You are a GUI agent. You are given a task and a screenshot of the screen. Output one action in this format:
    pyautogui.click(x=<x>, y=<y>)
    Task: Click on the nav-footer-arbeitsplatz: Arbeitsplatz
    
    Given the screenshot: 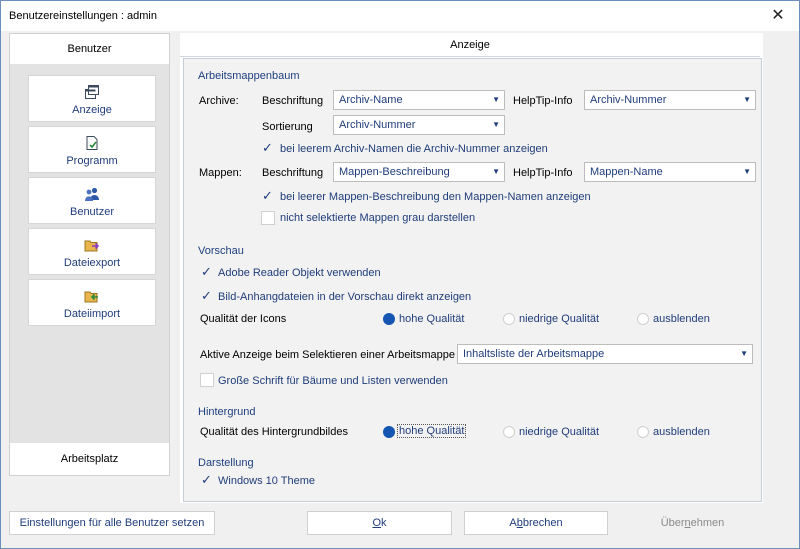 What is the action you would take?
    pyautogui.click(x=89, y=459)
    